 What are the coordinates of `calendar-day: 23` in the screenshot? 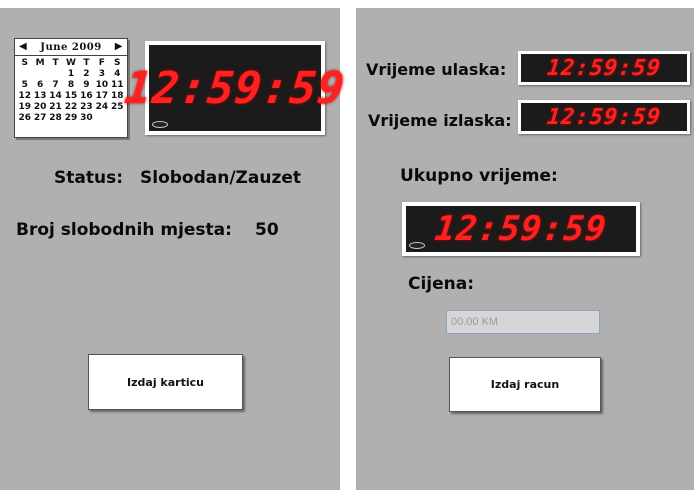 It's located at (86, 107).